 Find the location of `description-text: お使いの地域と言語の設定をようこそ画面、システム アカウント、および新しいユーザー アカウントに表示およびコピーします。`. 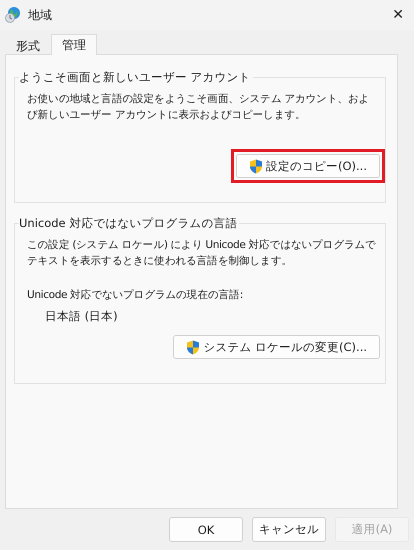

description-text: お使いの地域と言語の設定をようこそ画面、システム アカウント、および新しいユーザー アカウントに表示およびコピーします。 is located at coordinates (198, 107).